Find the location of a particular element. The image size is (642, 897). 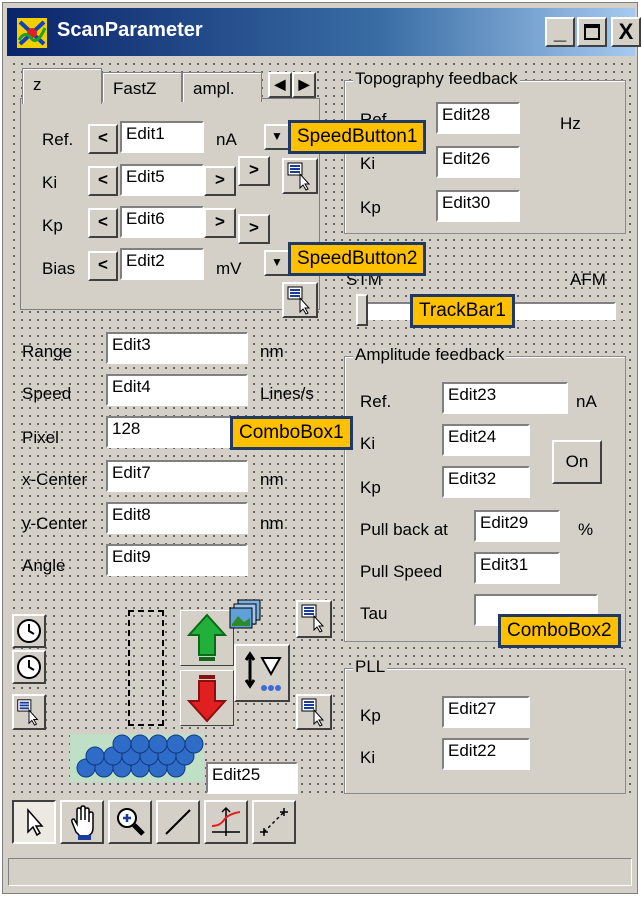

apply-bias-button is located at coordinates (300, 300).